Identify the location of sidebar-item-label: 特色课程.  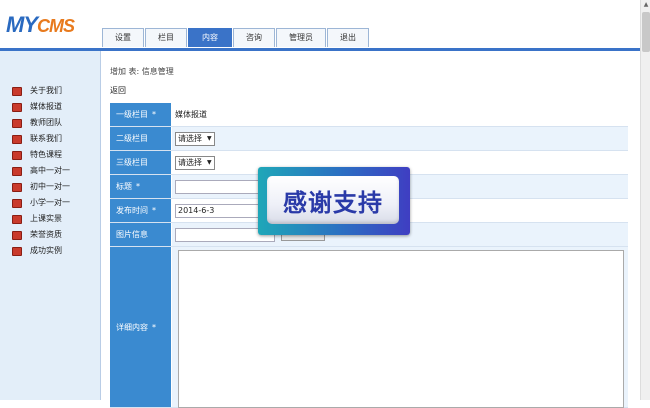
(46, 154).